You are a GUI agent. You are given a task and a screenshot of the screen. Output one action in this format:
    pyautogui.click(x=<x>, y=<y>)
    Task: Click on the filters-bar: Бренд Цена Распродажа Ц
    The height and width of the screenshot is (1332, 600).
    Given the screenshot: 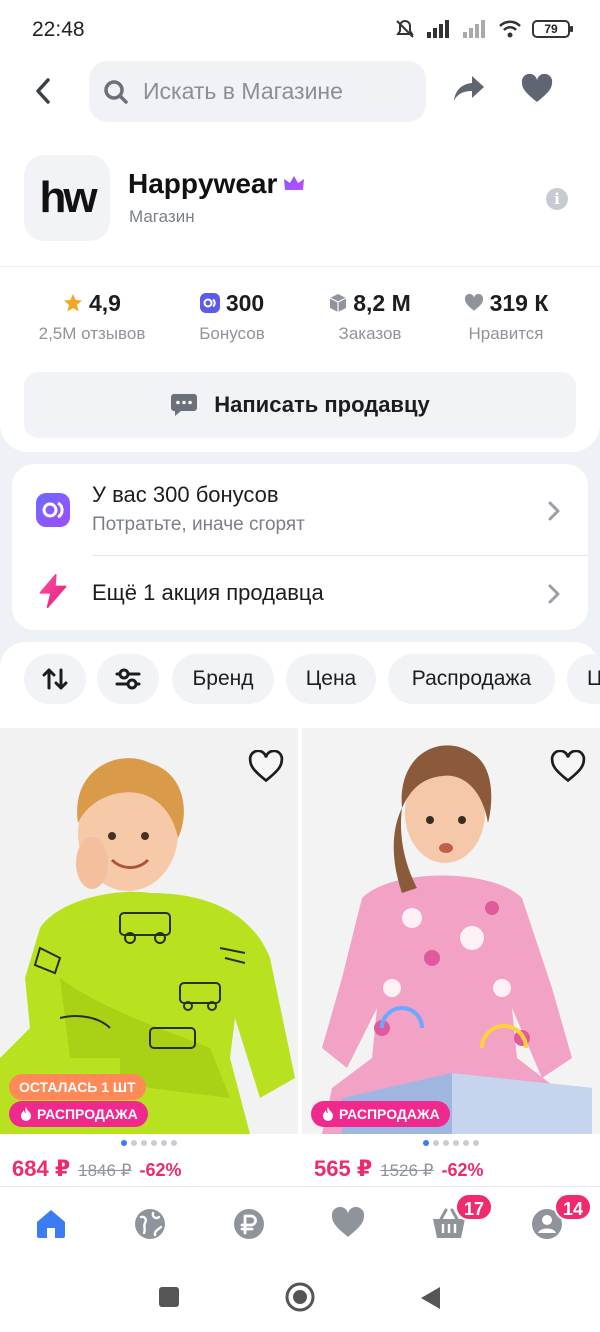 What is the action you would take?
    pyautogui.click(x=300, y=685)
    